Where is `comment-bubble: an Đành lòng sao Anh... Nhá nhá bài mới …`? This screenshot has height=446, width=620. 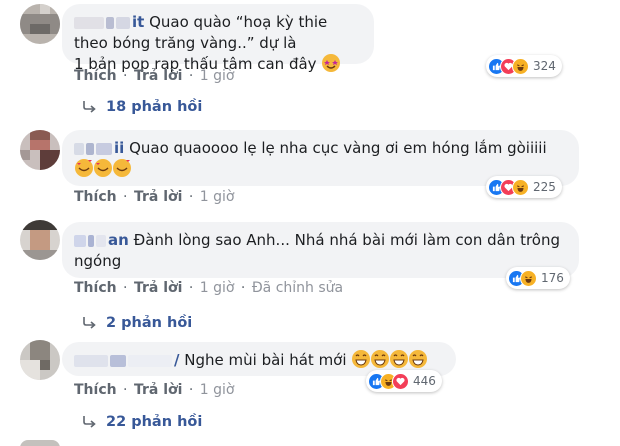
comment-bubble: an Đành lòng sao Anh... Nhá nhá bài mới … is located at coordinates (320, 250).